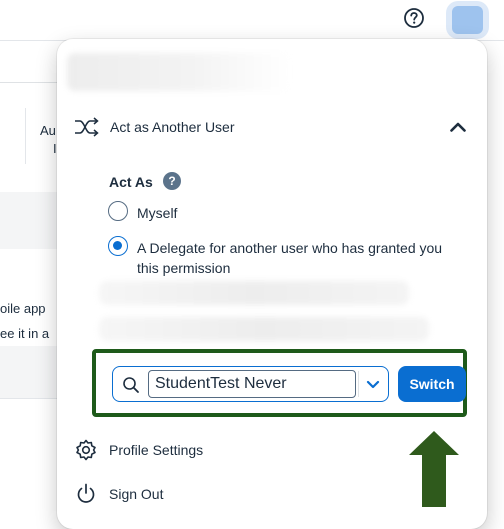 Image resolution: width=504 pixels, height=529 pixels. What do you see at coordinates (25, 333) in the screenshot?
I see `background-text: ee it in a` at bounding box center [25, 333].